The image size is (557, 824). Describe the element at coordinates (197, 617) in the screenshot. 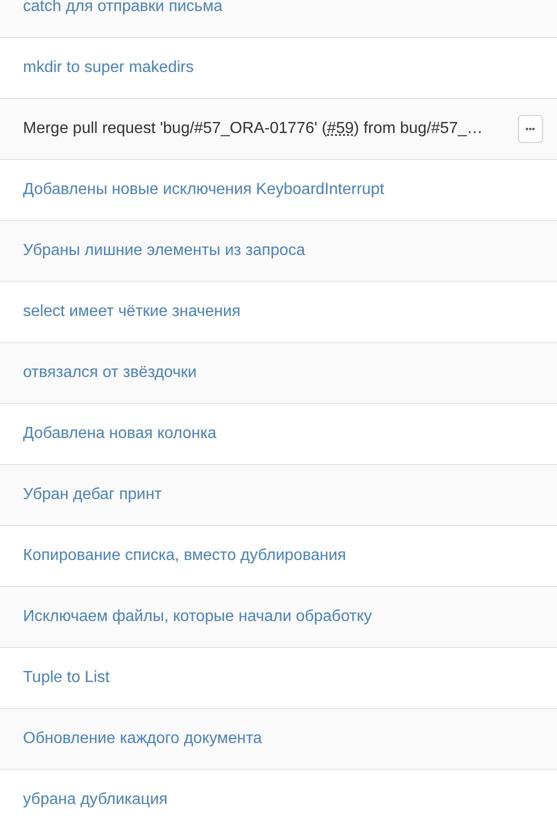

I see `commit-message-link: Исключаем файлы, которые начали обработку` at that location.